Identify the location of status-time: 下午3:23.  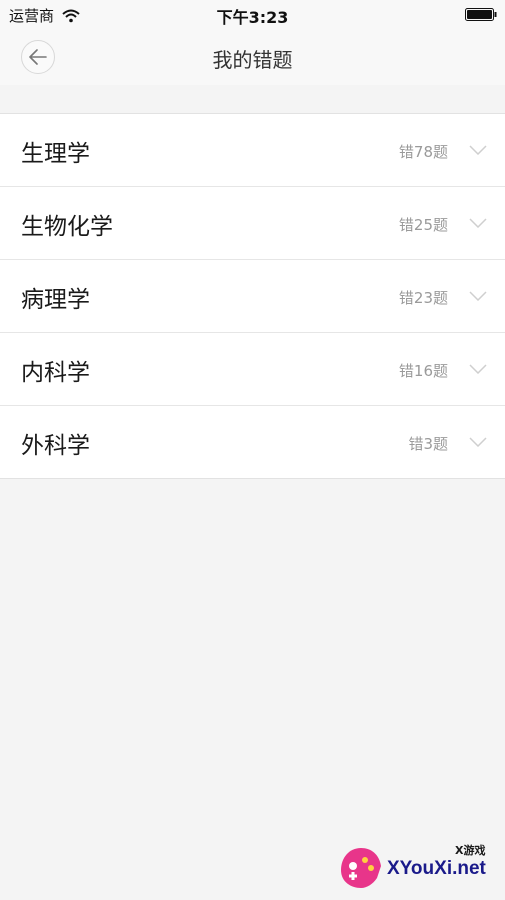
(252, 17).